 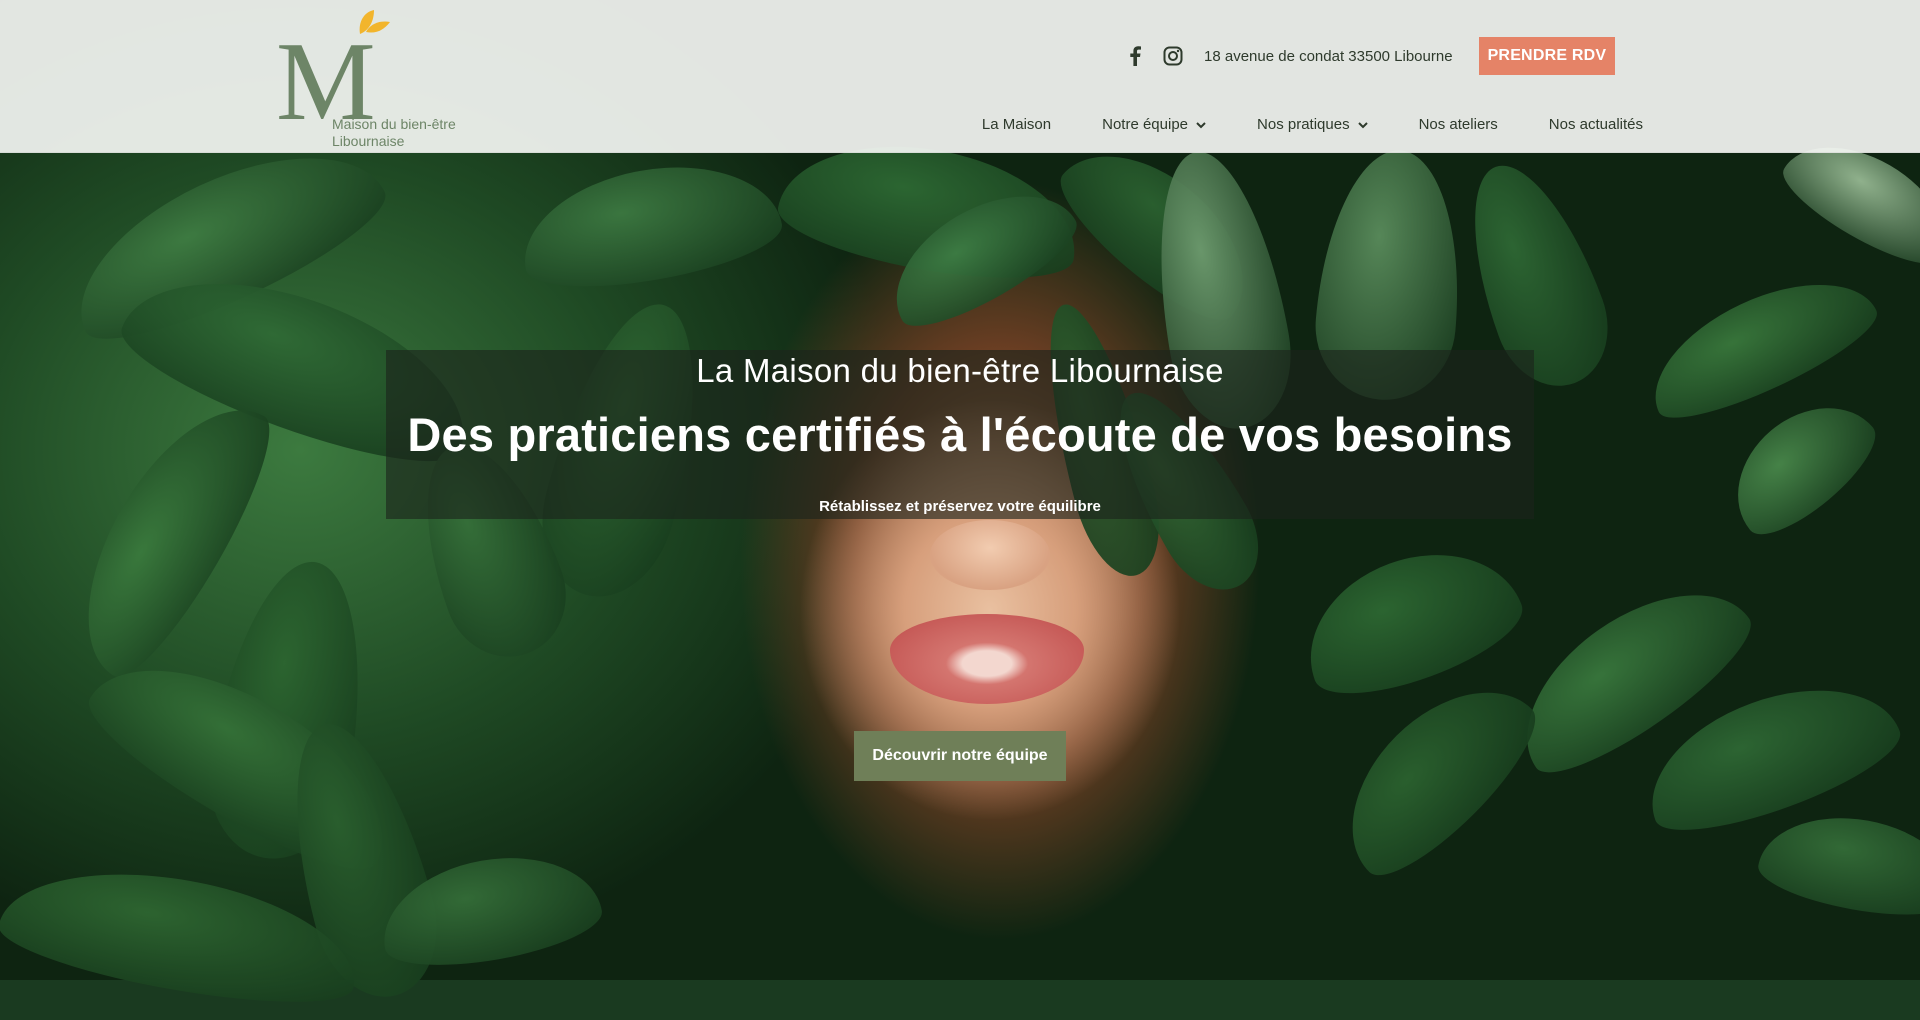 What do you see at coordinates (394, 124) in the screenshot?
I see `logo-name-line1: Maison du bien-être` at bounding box center [394, 124].